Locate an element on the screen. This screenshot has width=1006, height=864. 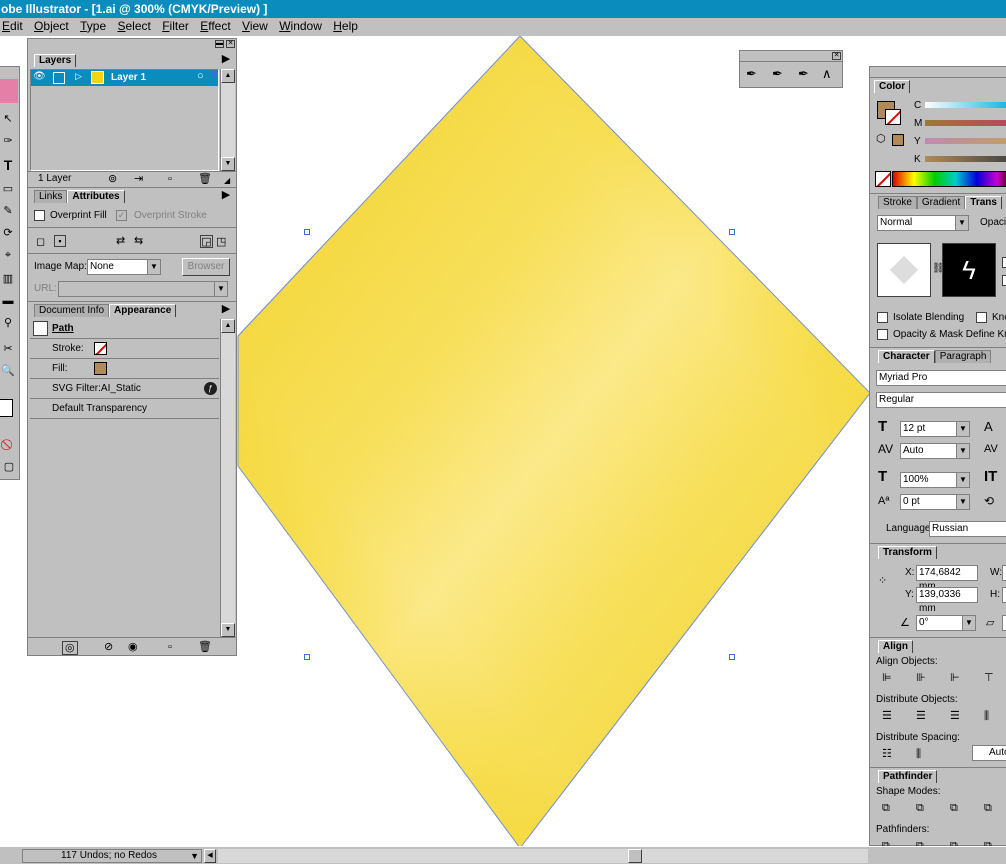
hide-center-icon: ▪ is located at coordinates (60, 241).